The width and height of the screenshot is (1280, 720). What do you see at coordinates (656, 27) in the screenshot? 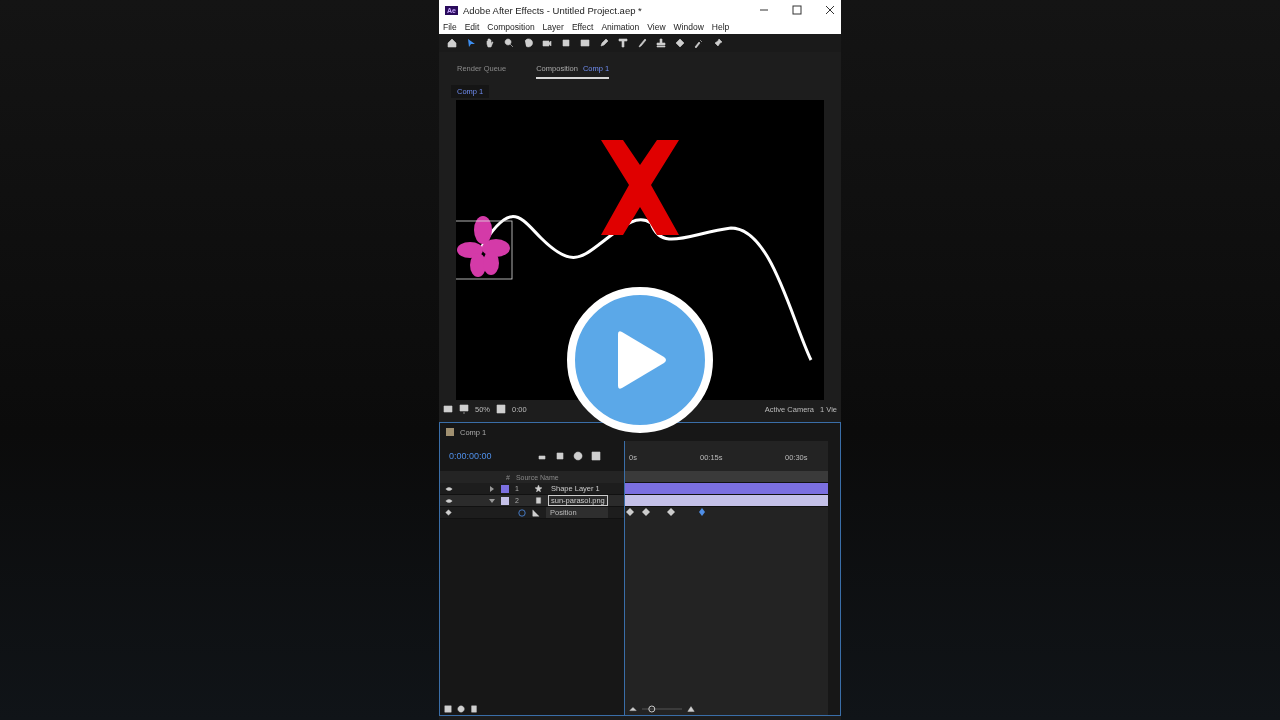
I see `menu-item: View` at bounding box center [656, 27].